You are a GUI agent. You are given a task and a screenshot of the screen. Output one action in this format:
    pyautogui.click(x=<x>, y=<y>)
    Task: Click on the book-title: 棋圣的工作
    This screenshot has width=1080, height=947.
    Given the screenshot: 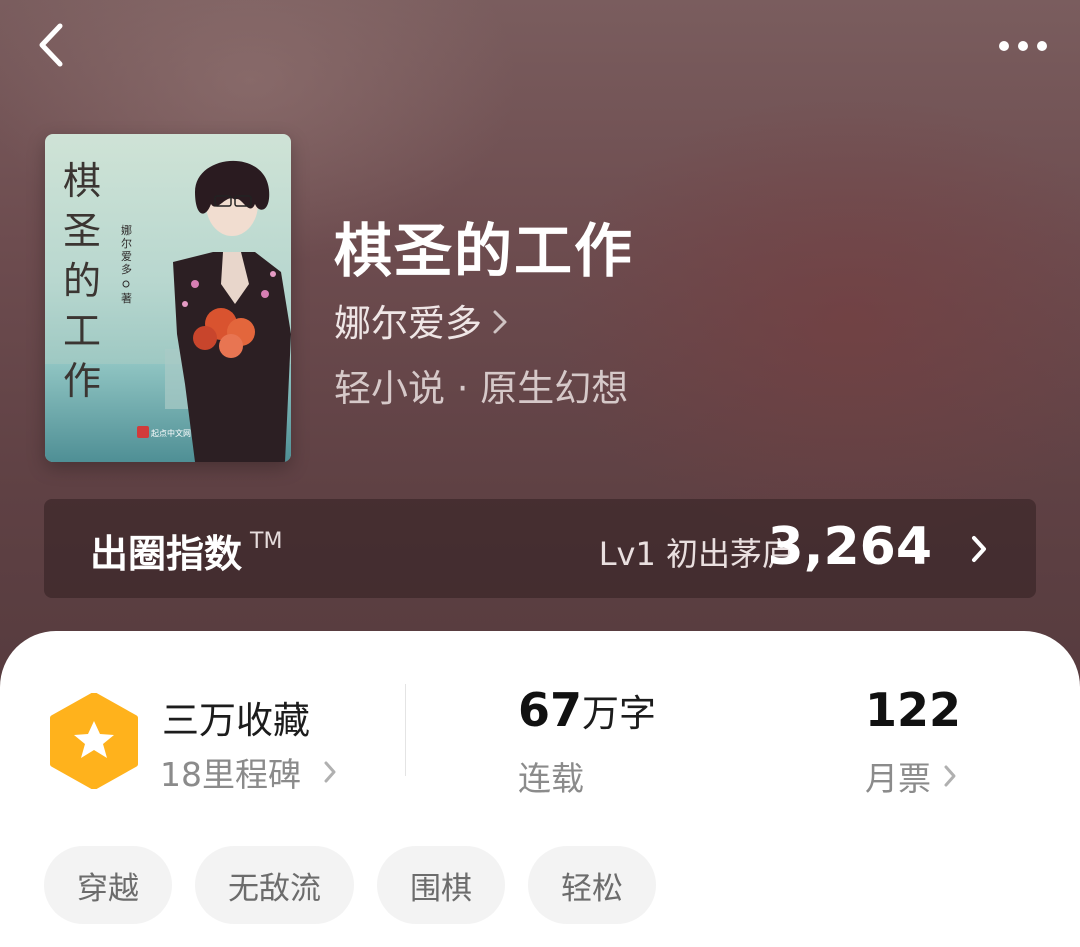 What is the action you would take?
    pyautogui.click(x=484, y=251)
    